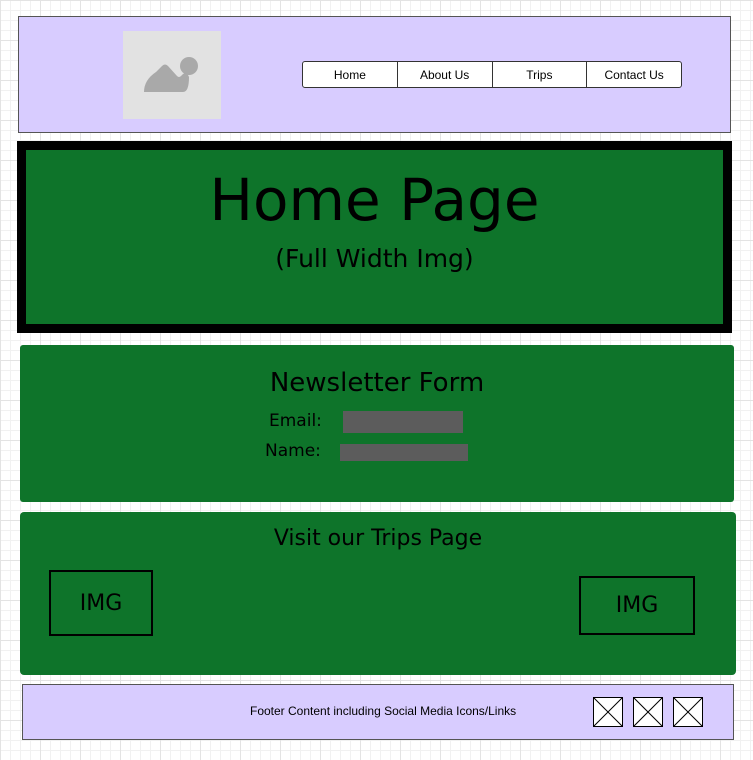 The height and width of the screenshot is (760, 753). Describe the element at coordinates (403, 422) in the screenshot. I see `email-field` at that location.